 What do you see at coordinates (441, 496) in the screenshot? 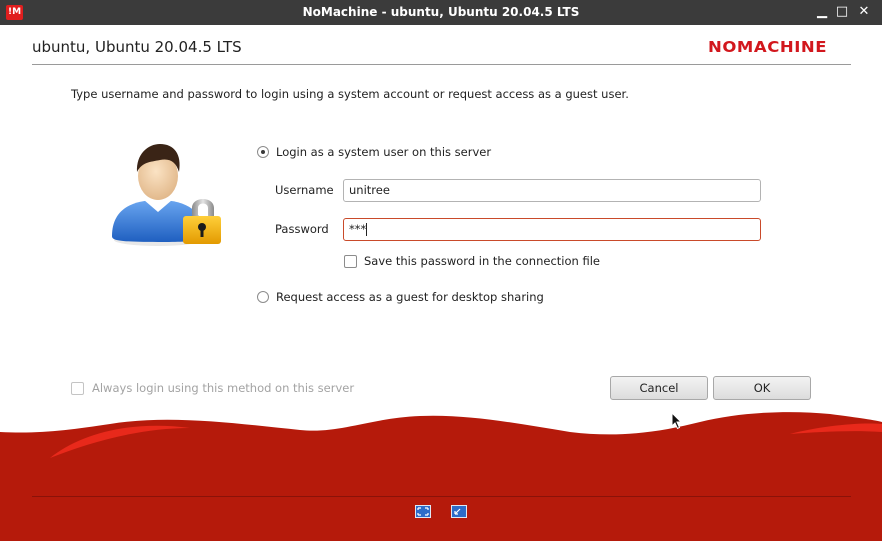
I see `footer-divider` at bounding box center [441, 496].